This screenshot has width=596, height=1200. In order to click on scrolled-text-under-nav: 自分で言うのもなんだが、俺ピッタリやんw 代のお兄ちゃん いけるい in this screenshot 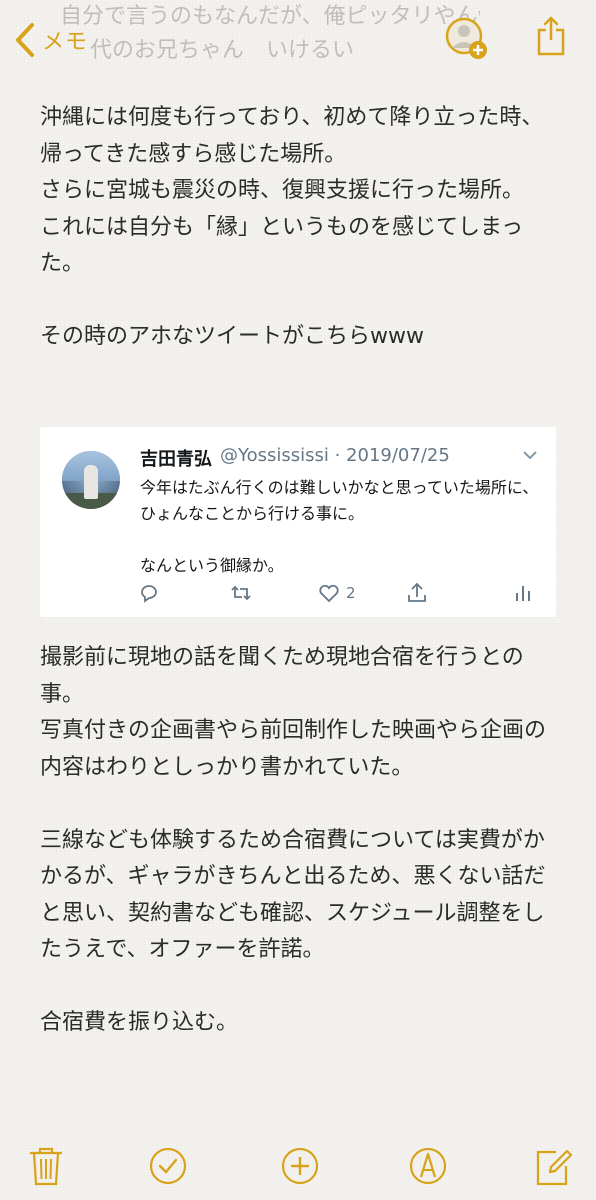, I will do `click(270, 35)`.